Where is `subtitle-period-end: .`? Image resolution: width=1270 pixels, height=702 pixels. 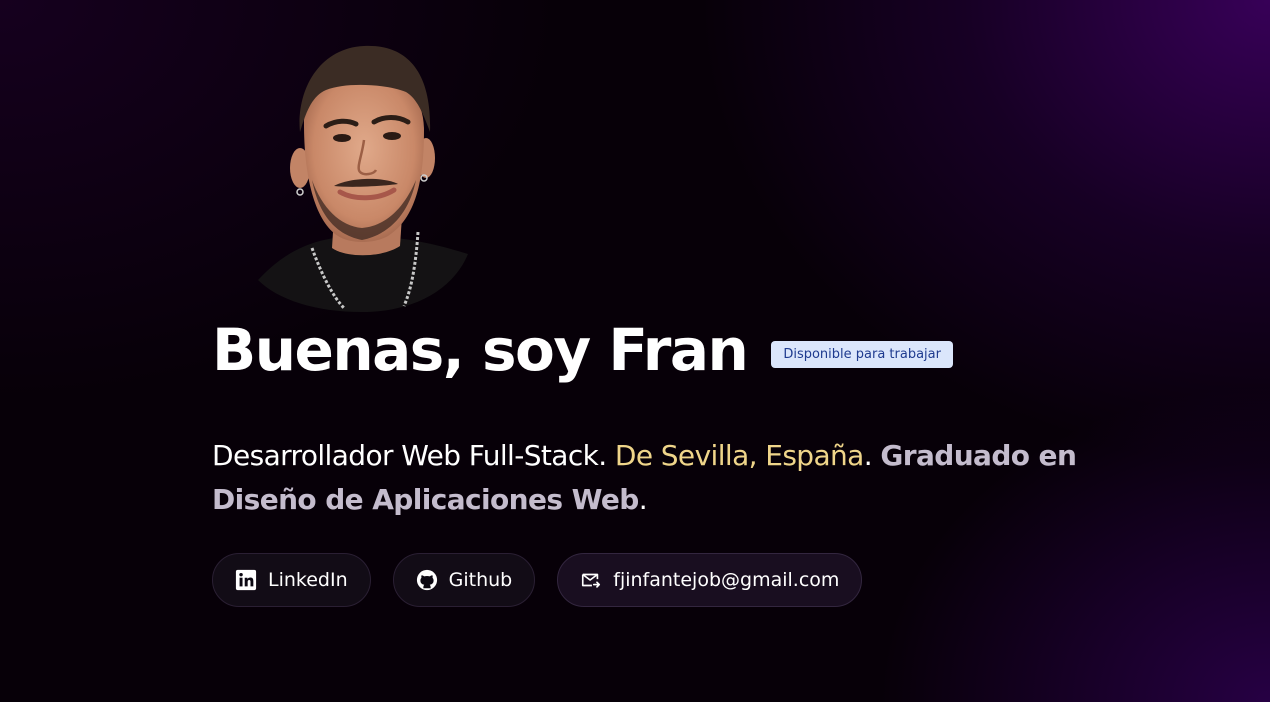 subtitle-period-end: . is located at coordinates (643, 499).